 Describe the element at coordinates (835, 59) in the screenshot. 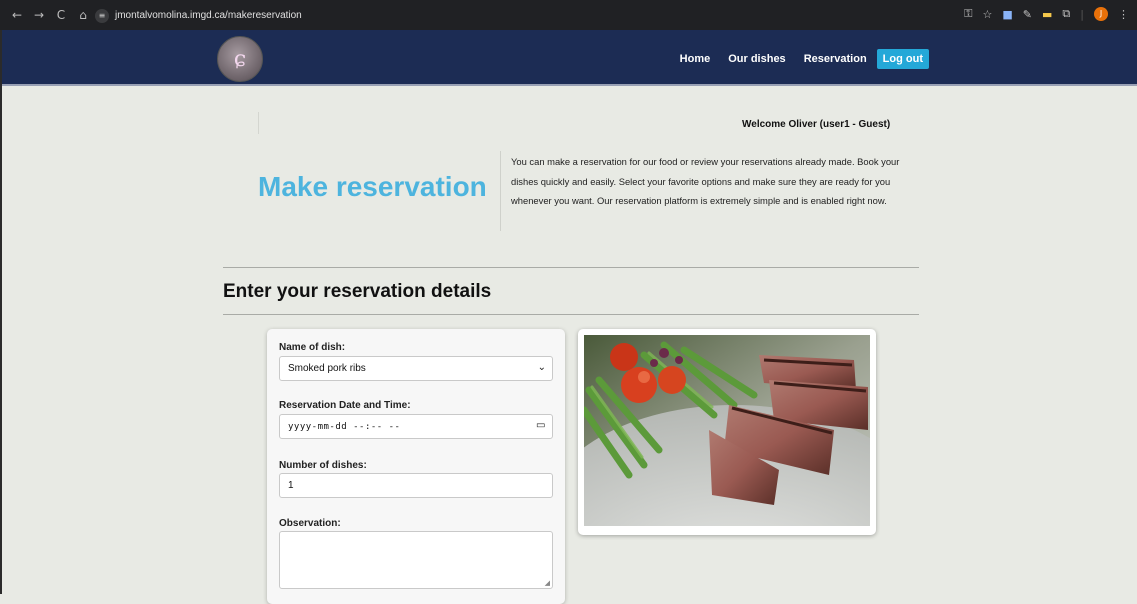

I see `nav-reservation: Reservation` at that location.